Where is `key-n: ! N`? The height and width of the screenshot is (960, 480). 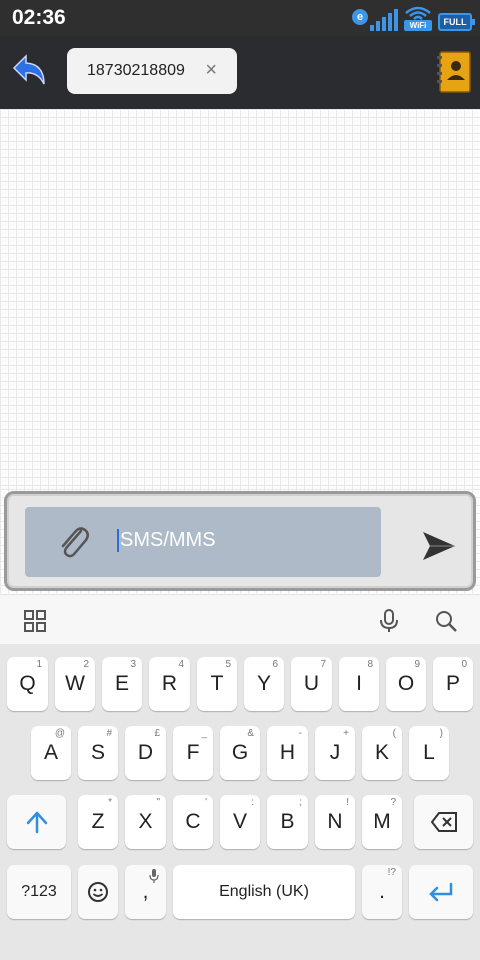
key-n: ! N is located at coordinates (335, 822).